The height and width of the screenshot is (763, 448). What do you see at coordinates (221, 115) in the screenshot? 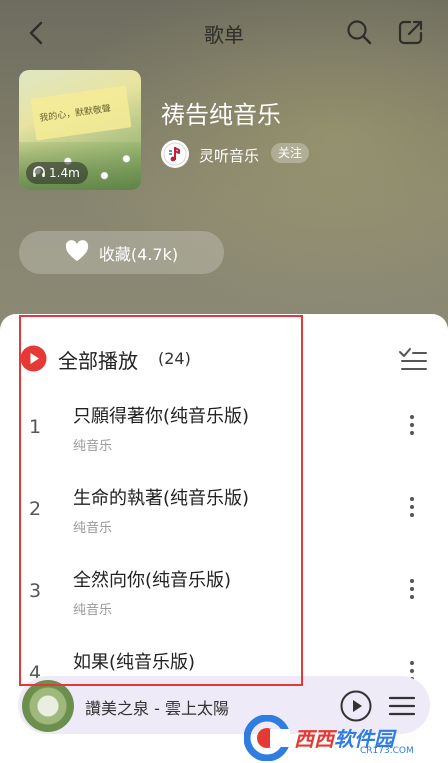
I see `playlist-name: 祷告纯音乐` at bounding box center [221, 115].